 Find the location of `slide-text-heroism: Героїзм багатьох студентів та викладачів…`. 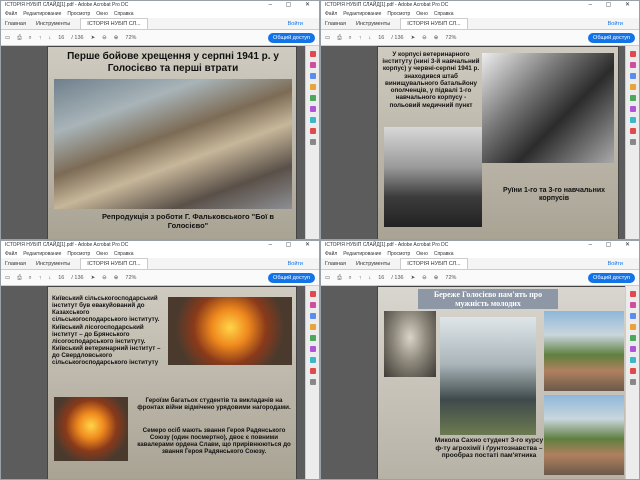

slide-text-heroism: Героїзм багатьох студентів та викладачів… is located at coordinates (214, 404).